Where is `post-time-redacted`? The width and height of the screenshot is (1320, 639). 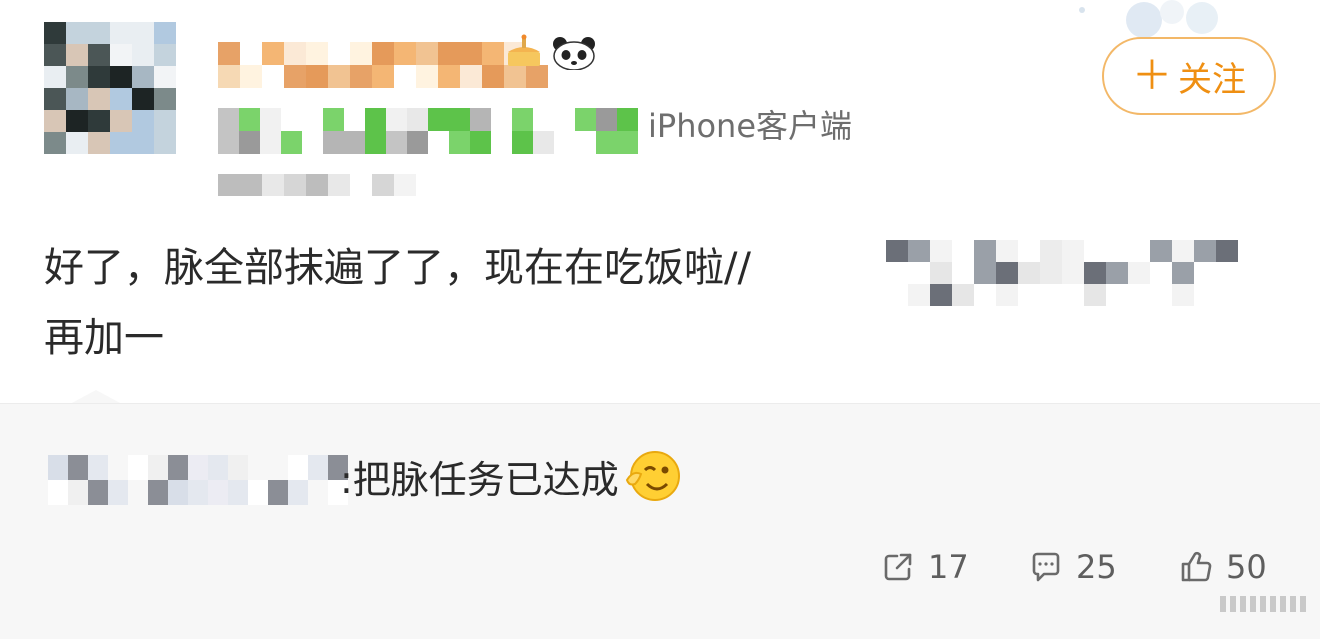
post-time-redacted is located at coordinates (317, 185).